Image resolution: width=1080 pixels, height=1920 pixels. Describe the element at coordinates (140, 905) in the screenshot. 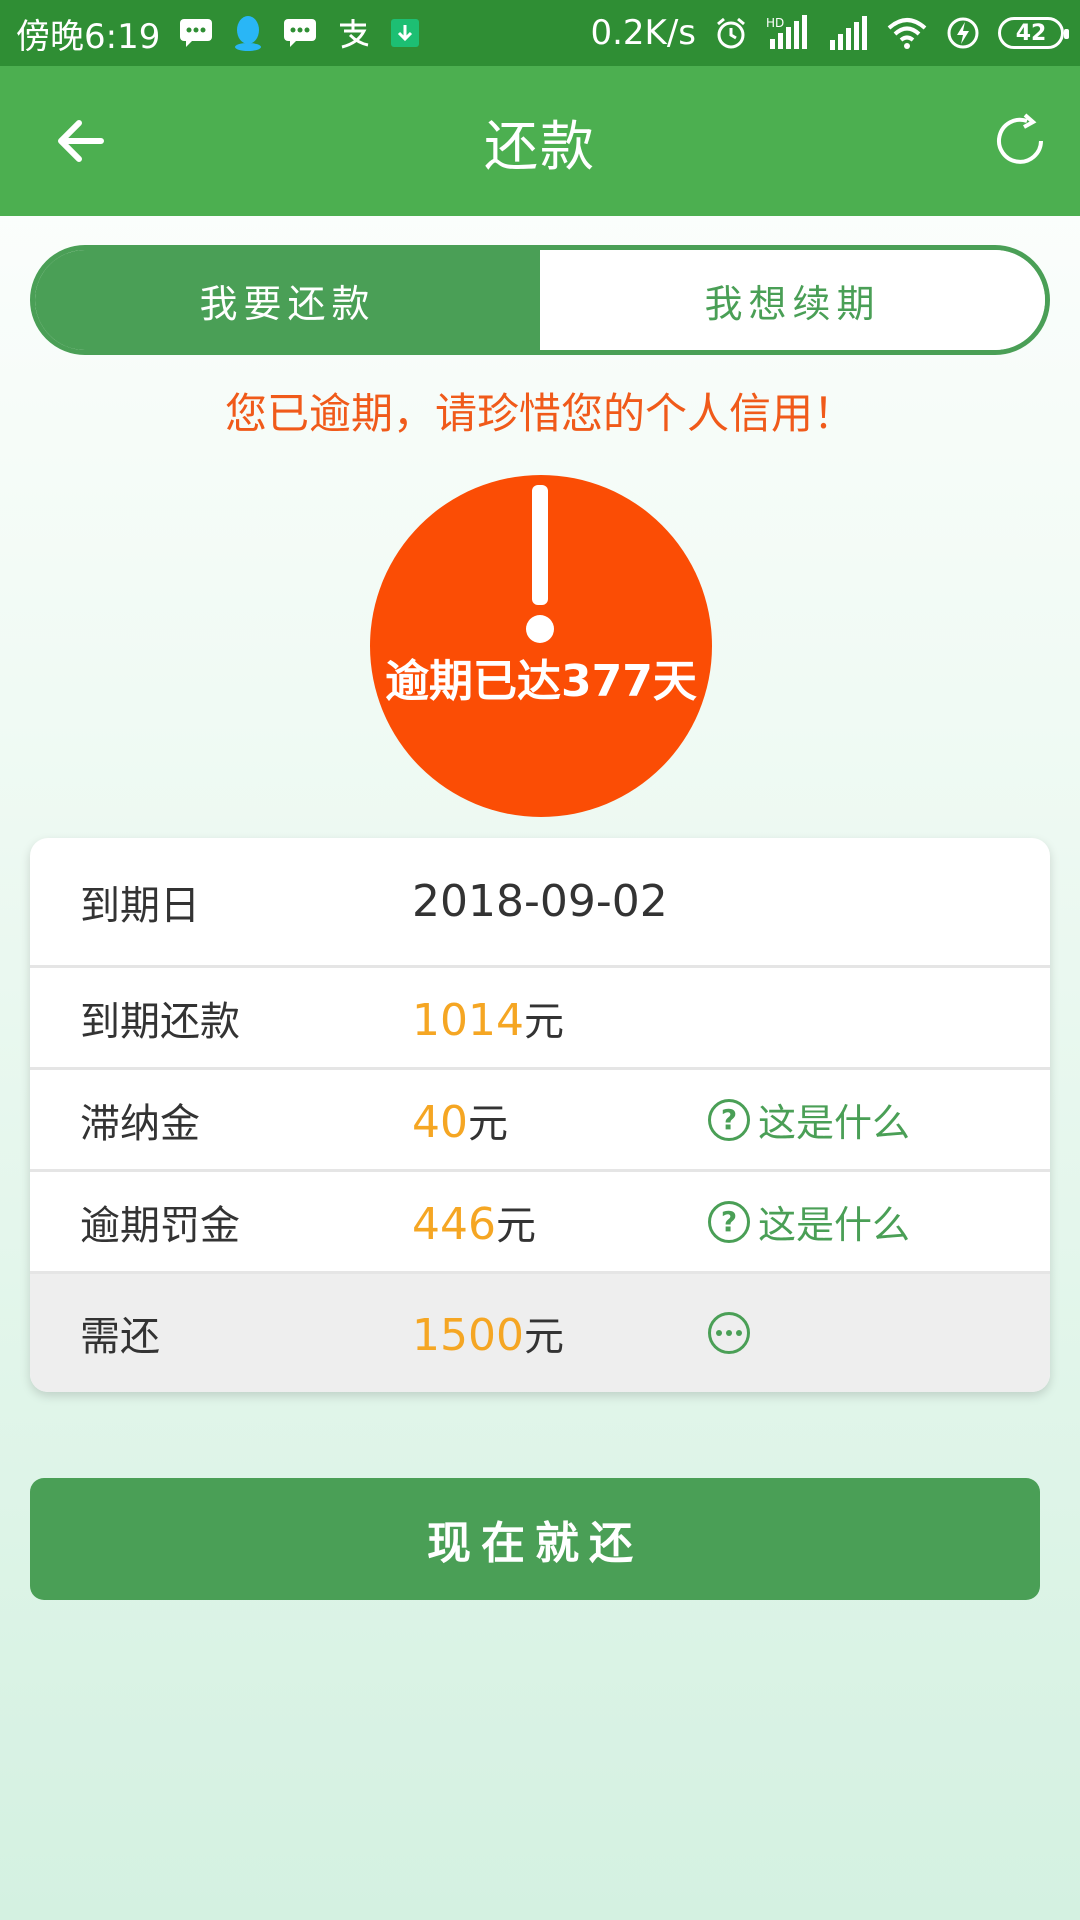

I see `due-date-label: 到期日` at that location.